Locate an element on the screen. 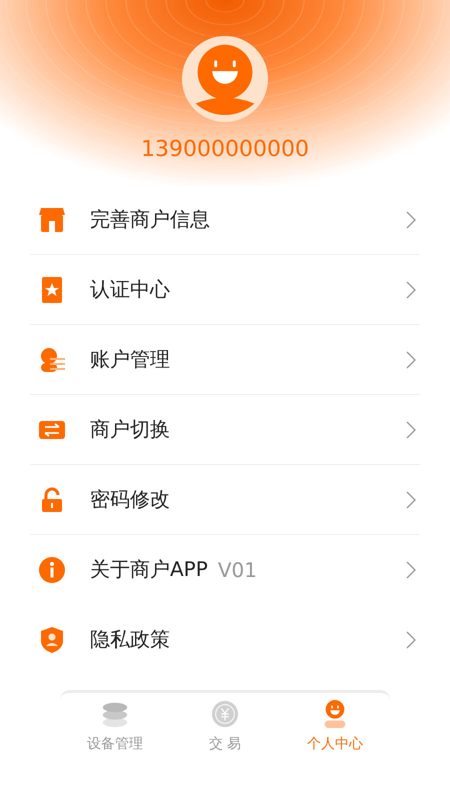 This screenshot has width=450, height=800. menu-label: 关于商户APP is located at coordinates (149, 569).